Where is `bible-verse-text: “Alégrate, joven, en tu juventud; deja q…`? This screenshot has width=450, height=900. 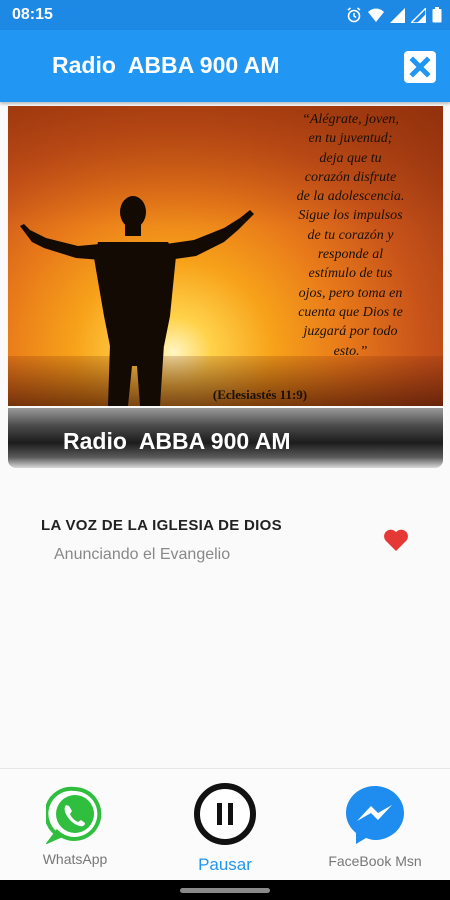
bible-verse-text: “Alégrate, joven, en tu juventud; deja q… is located at coordinates (350, 235).